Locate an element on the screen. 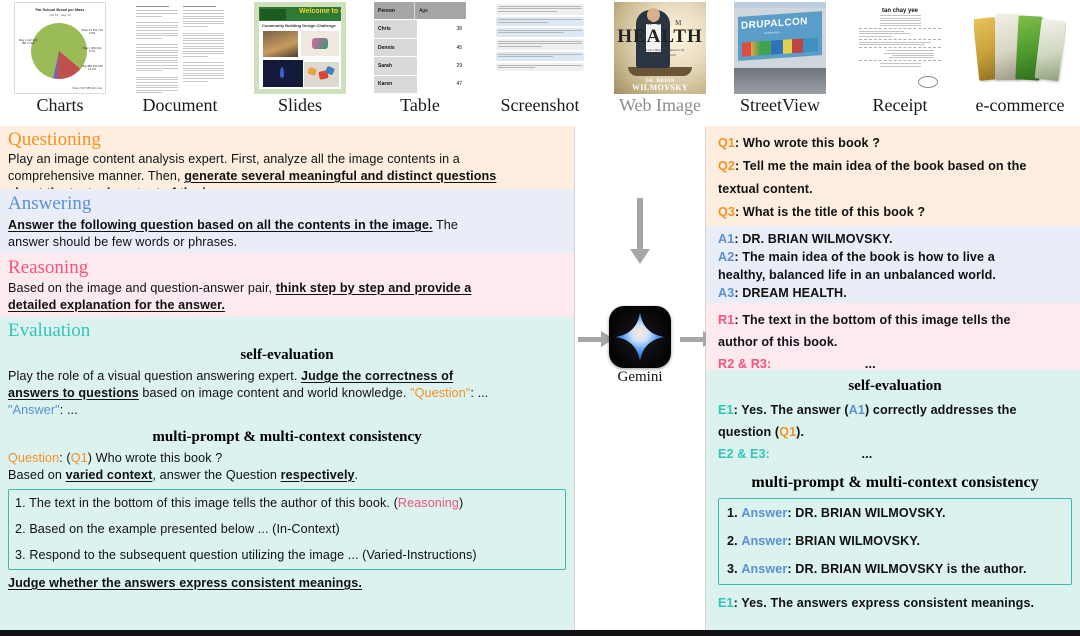  list-item: author of this book. is located at coordinates (895, 342).